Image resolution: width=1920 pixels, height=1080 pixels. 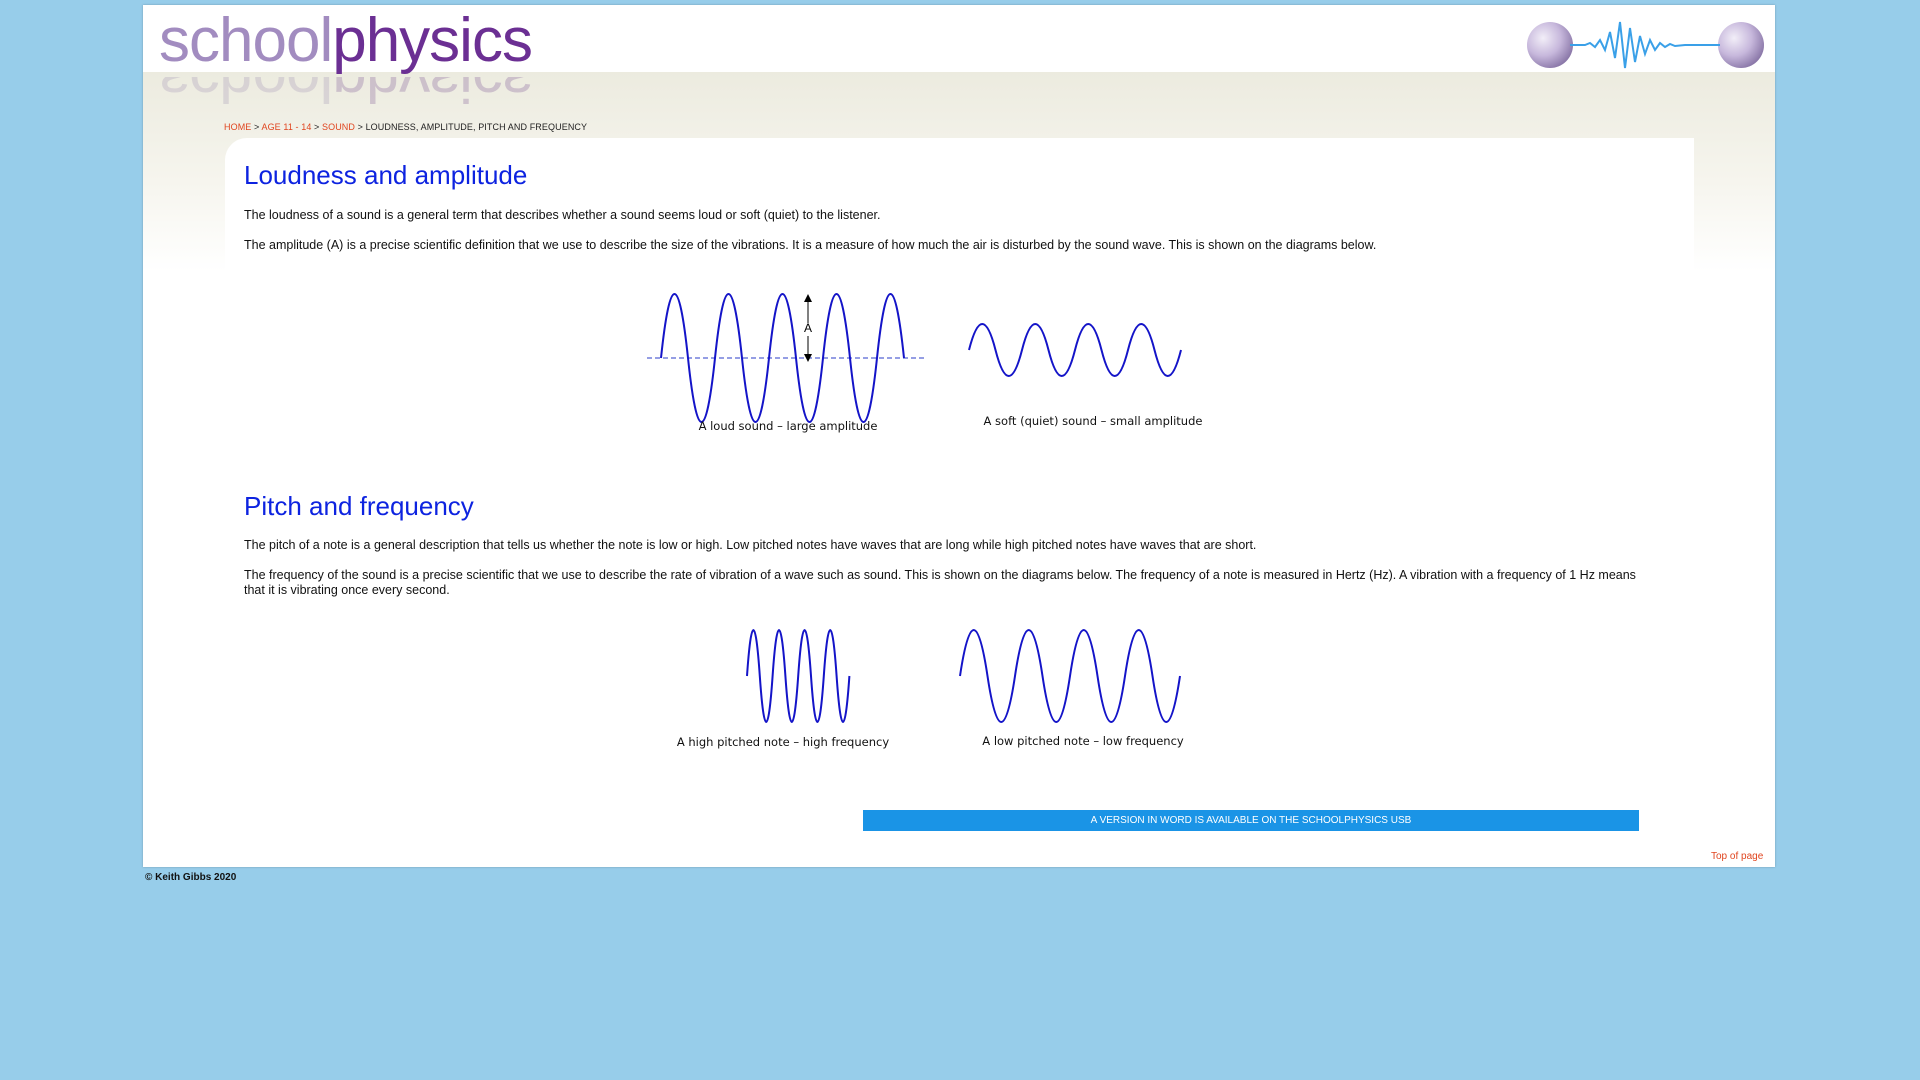 I want to click on logo-reflection-school: school, so click(x=246, y=95).